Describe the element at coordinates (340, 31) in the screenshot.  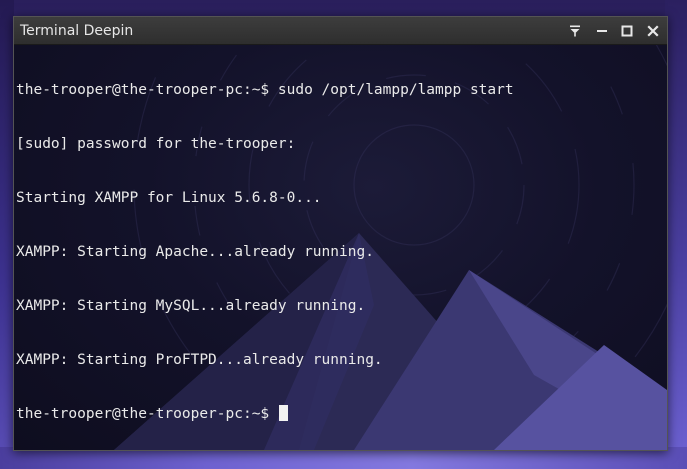
I see `title-bar: Terminal Deepin` at that location.